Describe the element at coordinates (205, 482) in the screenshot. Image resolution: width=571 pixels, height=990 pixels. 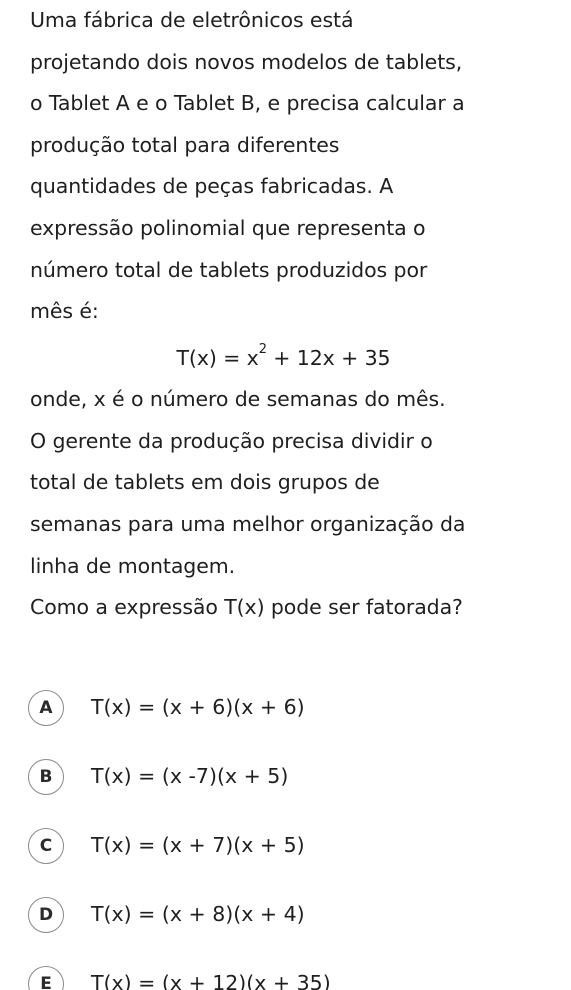
I see `question-line: total de tablets em dois grupos de` at that location.